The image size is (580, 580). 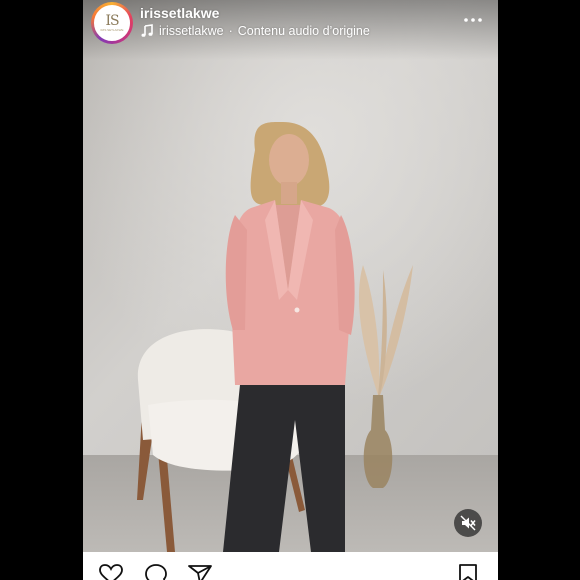 I want to click on avatar: IS IRIS SETLAKWE, so click(x=112, y=23).